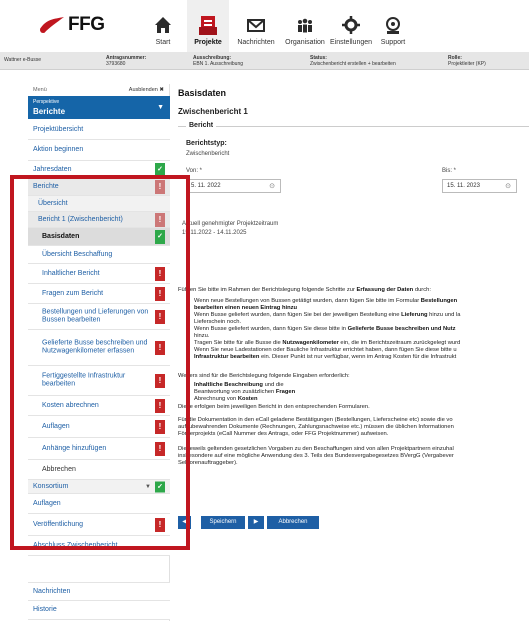  I want to click on sidebar-item-label: Abbrechen, so click(59, 469).